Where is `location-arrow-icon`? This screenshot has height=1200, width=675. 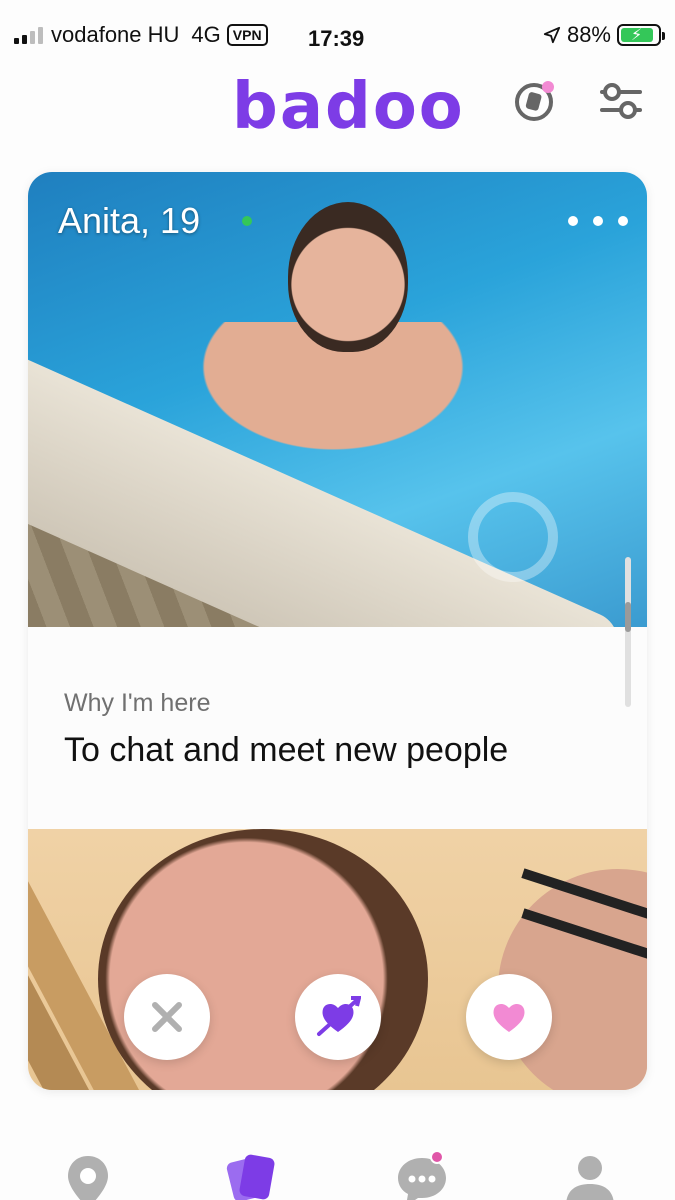
location-arrow-icon is located at coordinates (552, 35).